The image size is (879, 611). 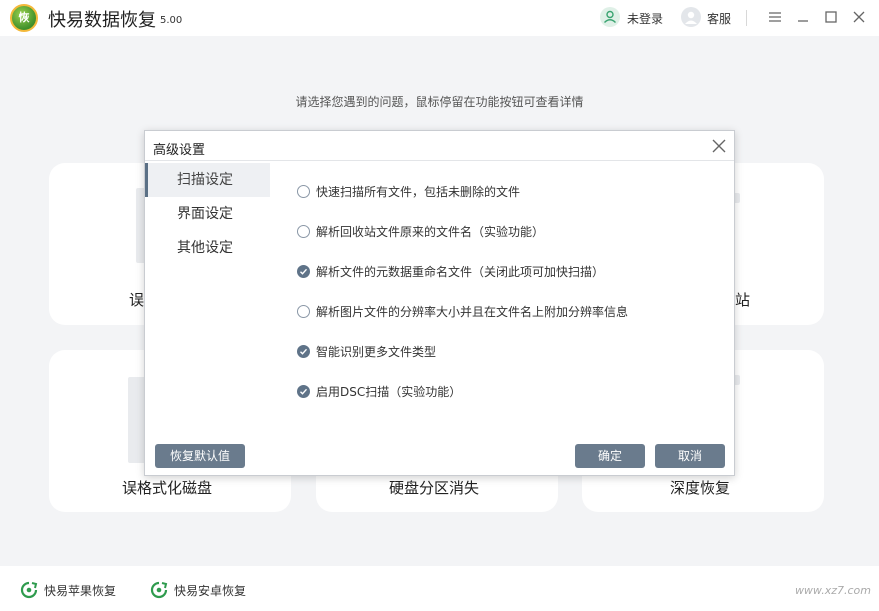 What do you see at coordinates (803, 17) in the screenshot?
I see `minimize-icon` at bounding box center [803, 17].